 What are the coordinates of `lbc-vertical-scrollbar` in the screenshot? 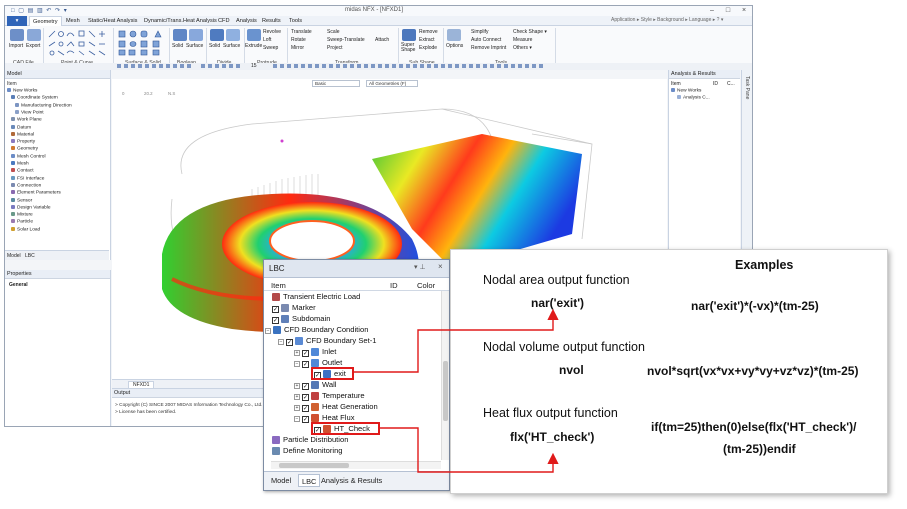 It's located at (445, 375).